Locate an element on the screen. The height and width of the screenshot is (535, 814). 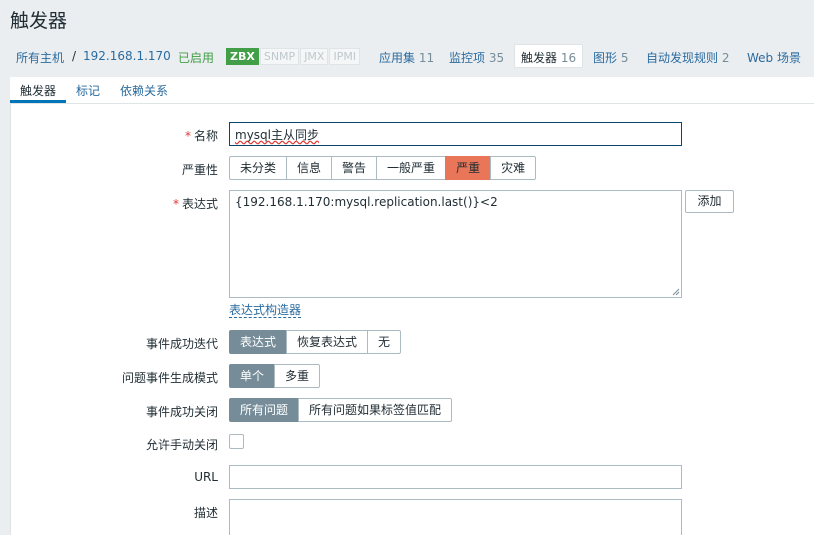
severity-selector: 未分类 信息 警告 一般严重 严重 灾难 is located at coordinates (383, 168).